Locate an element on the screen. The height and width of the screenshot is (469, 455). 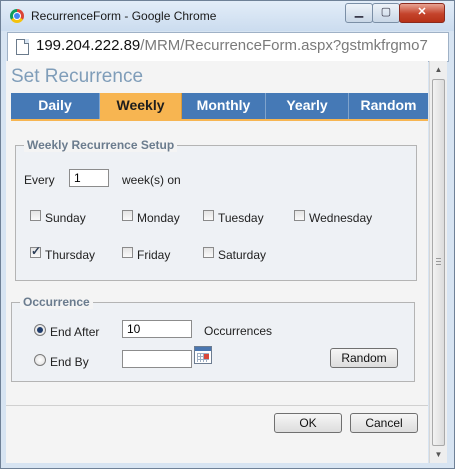
minimize-button: ▁ is located at coordinates (359, 13).